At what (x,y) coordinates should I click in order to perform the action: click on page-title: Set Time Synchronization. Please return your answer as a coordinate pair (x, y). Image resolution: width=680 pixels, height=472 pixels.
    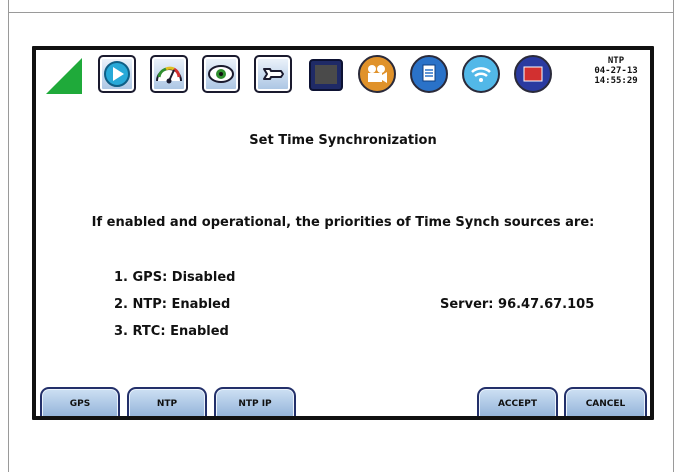
    Looking at the image, I should click on (343, 140).